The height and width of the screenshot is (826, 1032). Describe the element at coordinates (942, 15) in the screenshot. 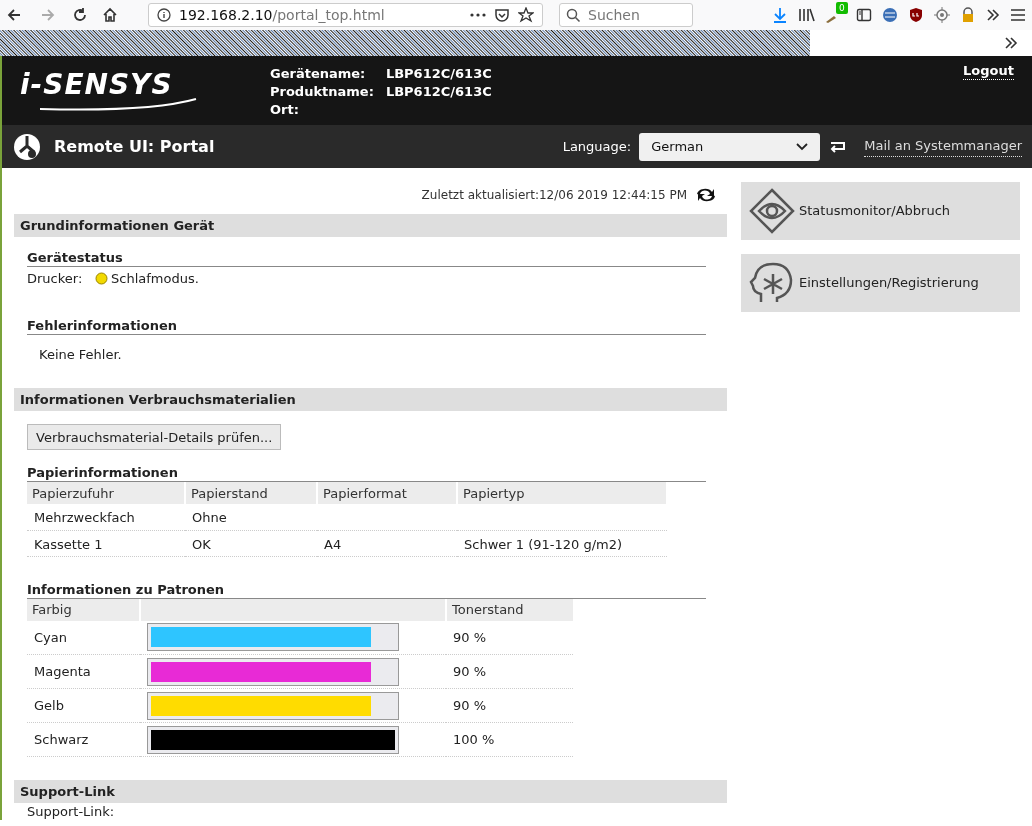

I see `crosshair-icon` at that location.